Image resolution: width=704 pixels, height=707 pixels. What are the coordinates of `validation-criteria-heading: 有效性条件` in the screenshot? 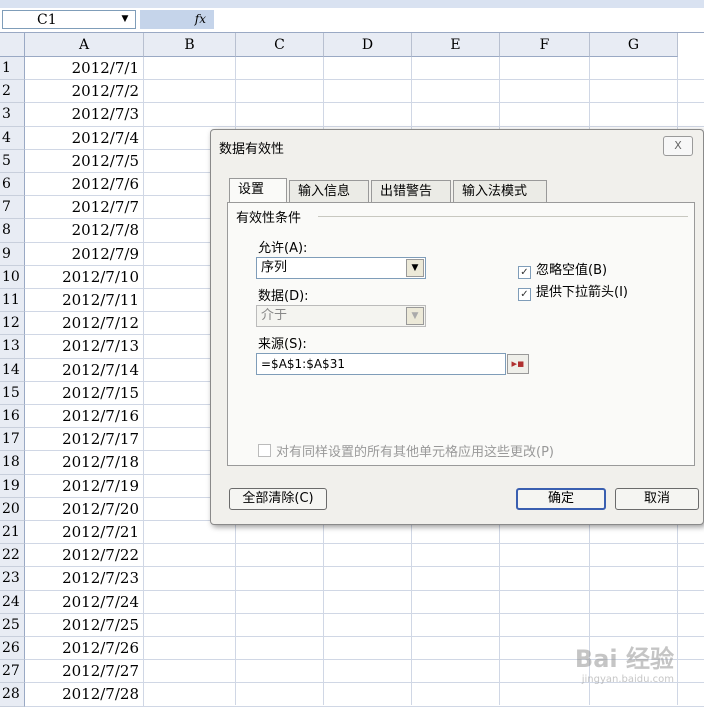 It's located at (269, 218).